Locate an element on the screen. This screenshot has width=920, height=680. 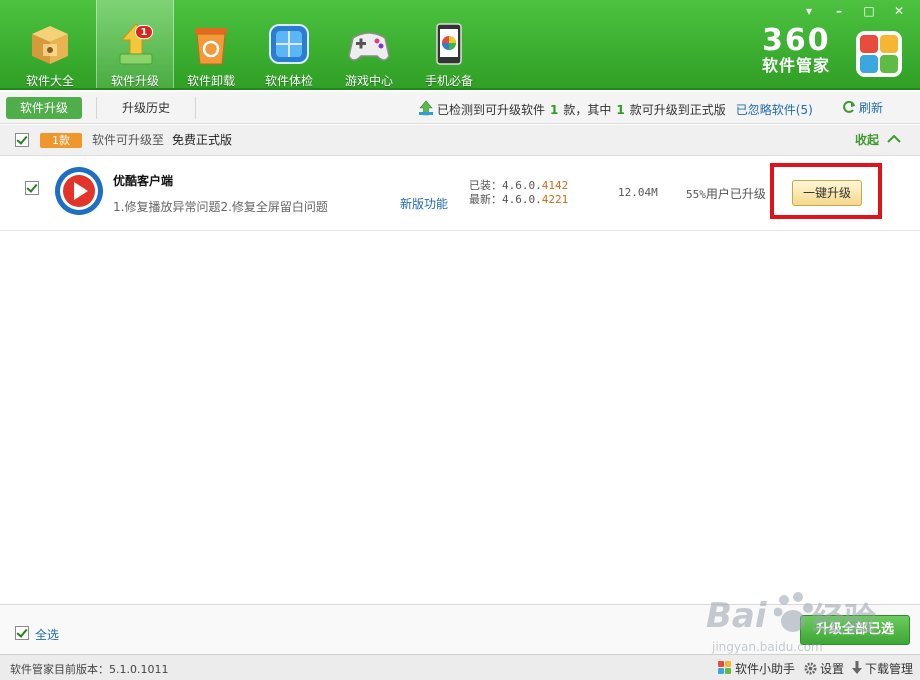
download-manager-link: 下载管理 is located at coordinates (882, 668).